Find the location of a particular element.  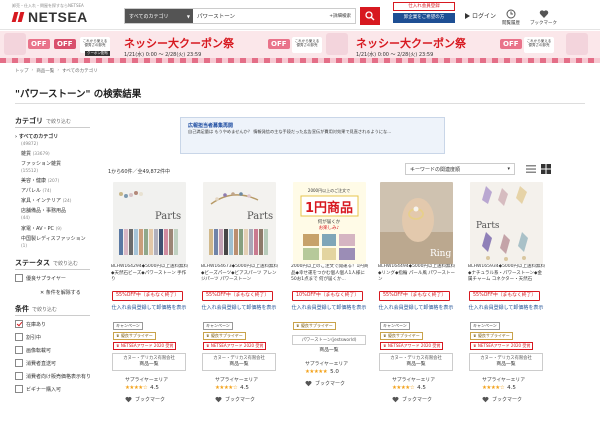

category-item: アパレル (74) is located at coordinates (36, 190).